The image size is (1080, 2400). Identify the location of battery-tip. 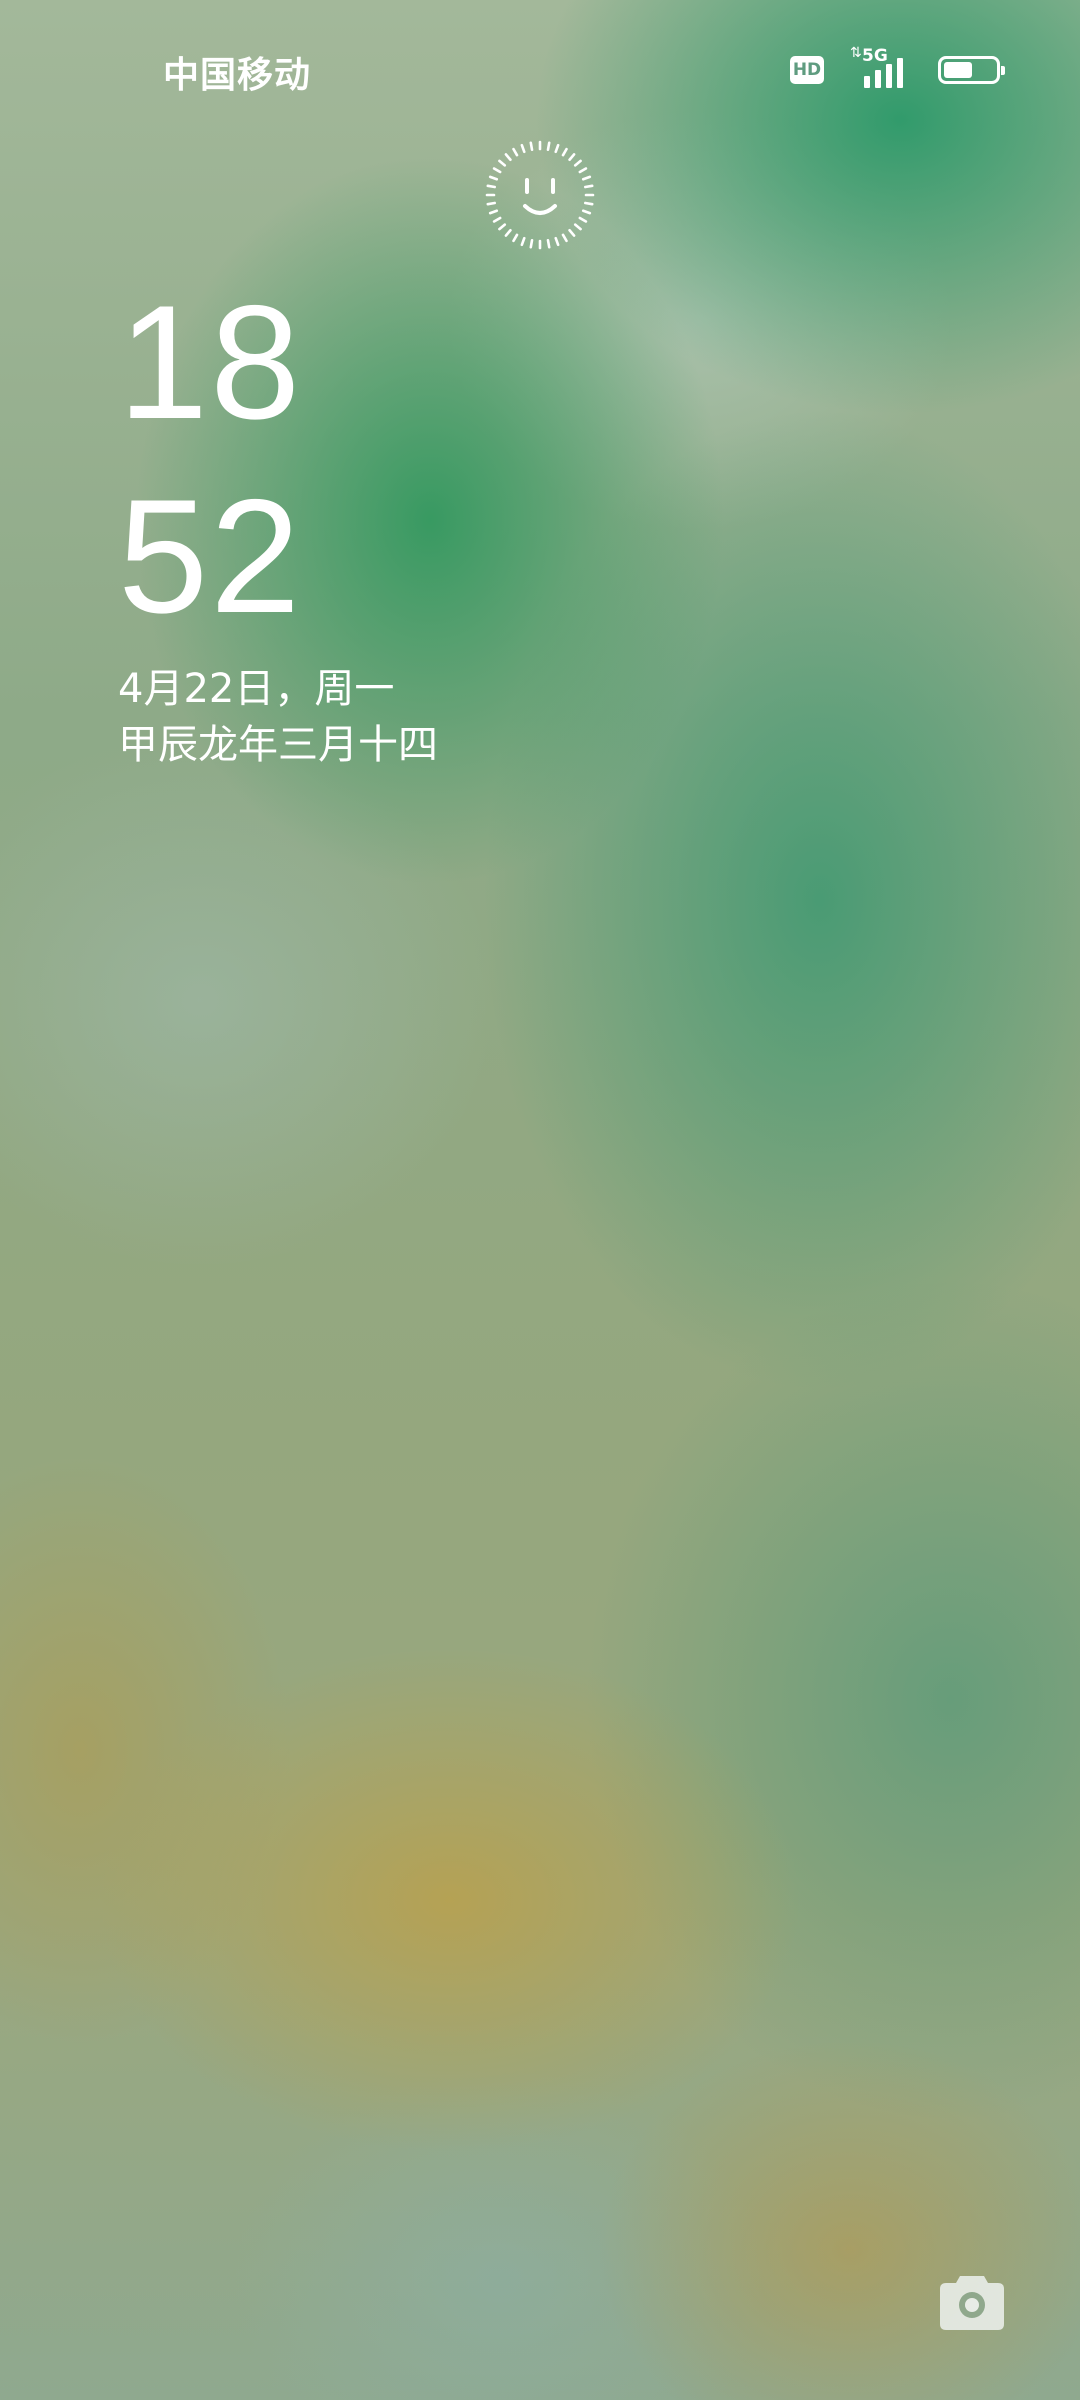
(1003, 70).